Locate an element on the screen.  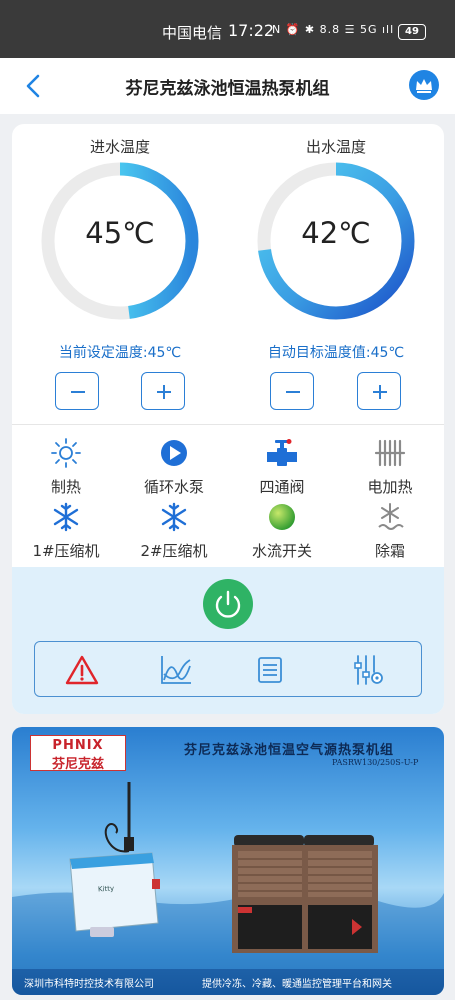
alarm-icon is located at coordinates (82, 670).